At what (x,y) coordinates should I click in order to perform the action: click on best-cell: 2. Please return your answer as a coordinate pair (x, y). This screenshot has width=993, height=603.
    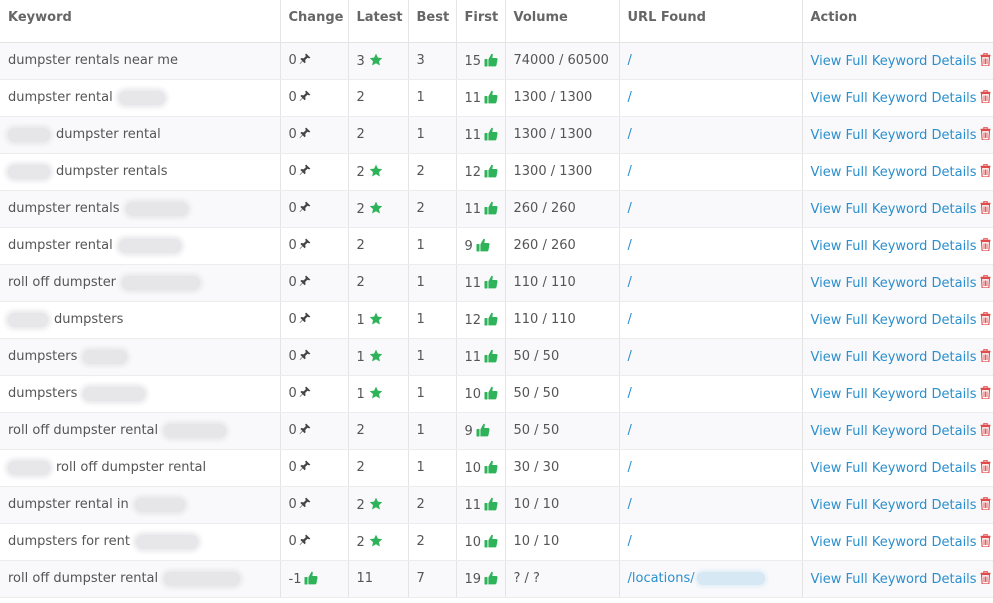
    Looking at the image, I should click on (432, 505).